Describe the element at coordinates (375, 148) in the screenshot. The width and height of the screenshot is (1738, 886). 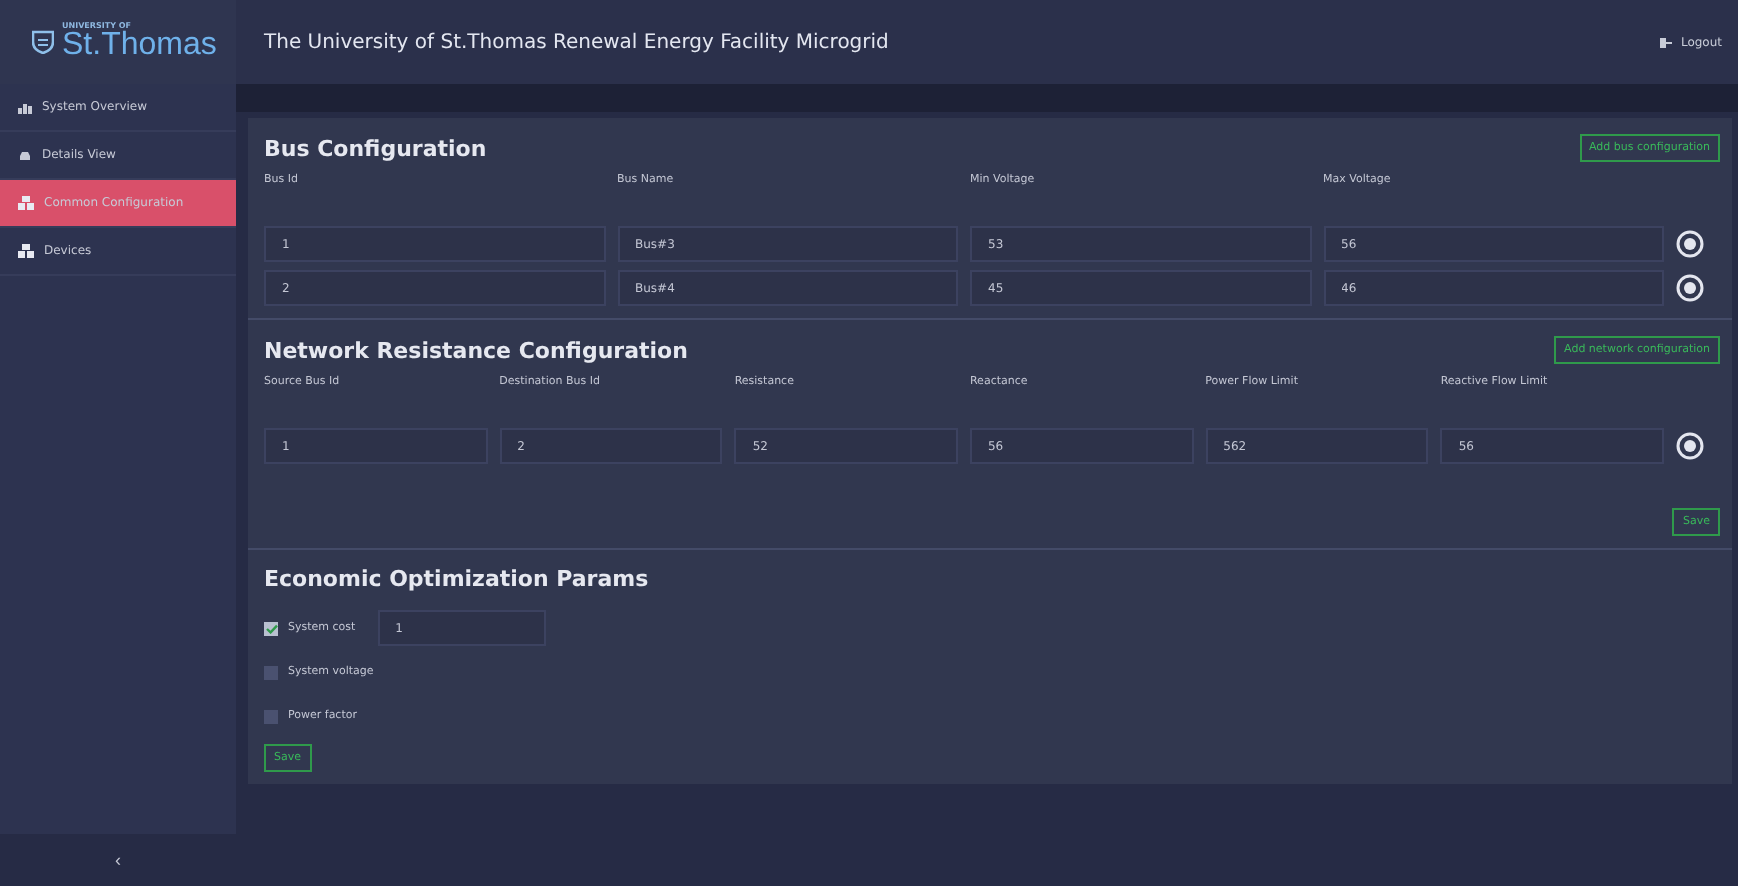
I see `section-title: Bus Configuration` at that location.